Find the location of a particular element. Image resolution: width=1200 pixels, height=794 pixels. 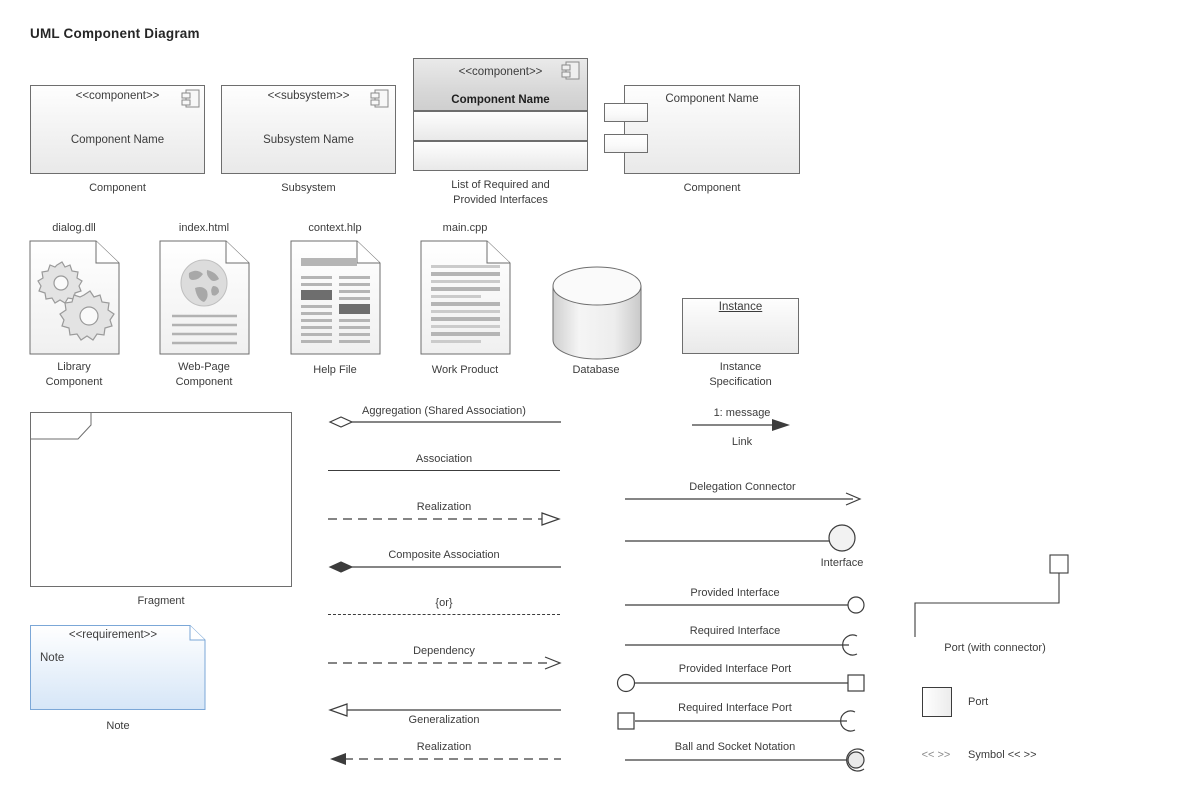

port-label: Port is located at coordinates (978, 702).